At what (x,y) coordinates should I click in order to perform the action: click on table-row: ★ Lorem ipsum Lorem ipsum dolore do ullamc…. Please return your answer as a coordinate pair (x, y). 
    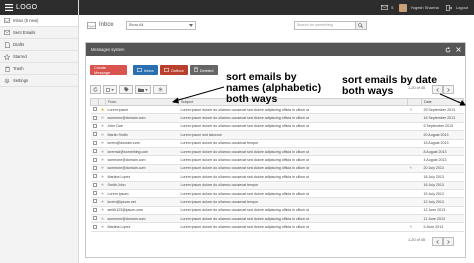
    Looking at the image, I should click on (277, 110).